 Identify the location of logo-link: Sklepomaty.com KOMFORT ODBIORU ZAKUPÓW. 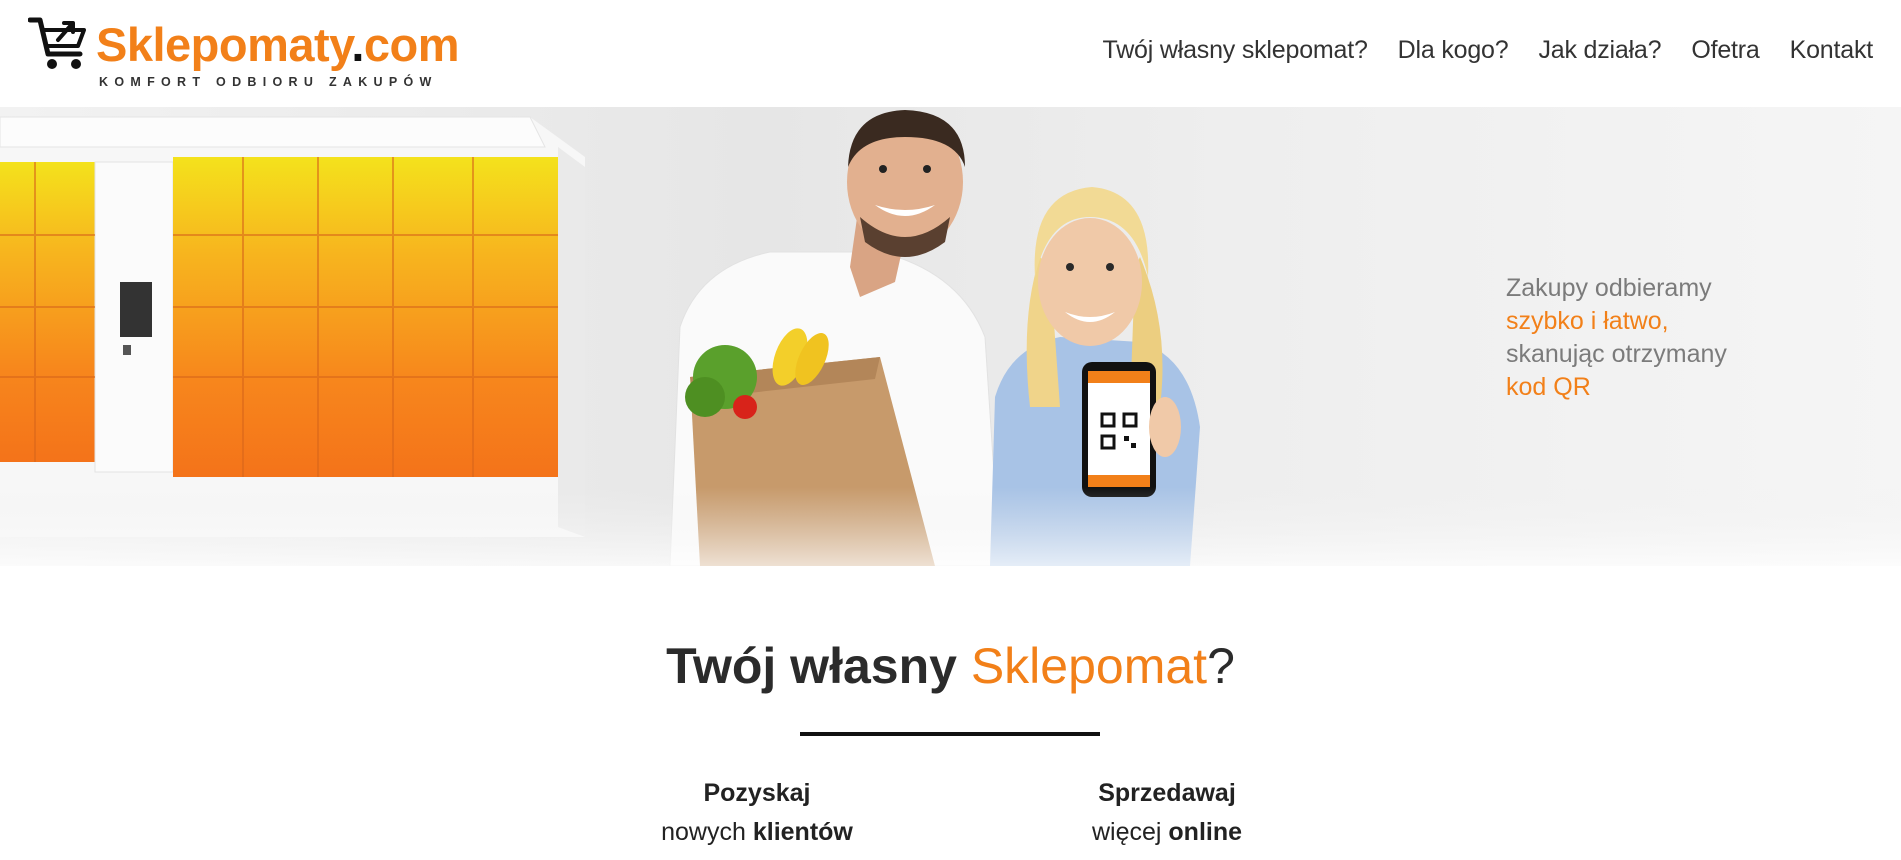
(253, 54).